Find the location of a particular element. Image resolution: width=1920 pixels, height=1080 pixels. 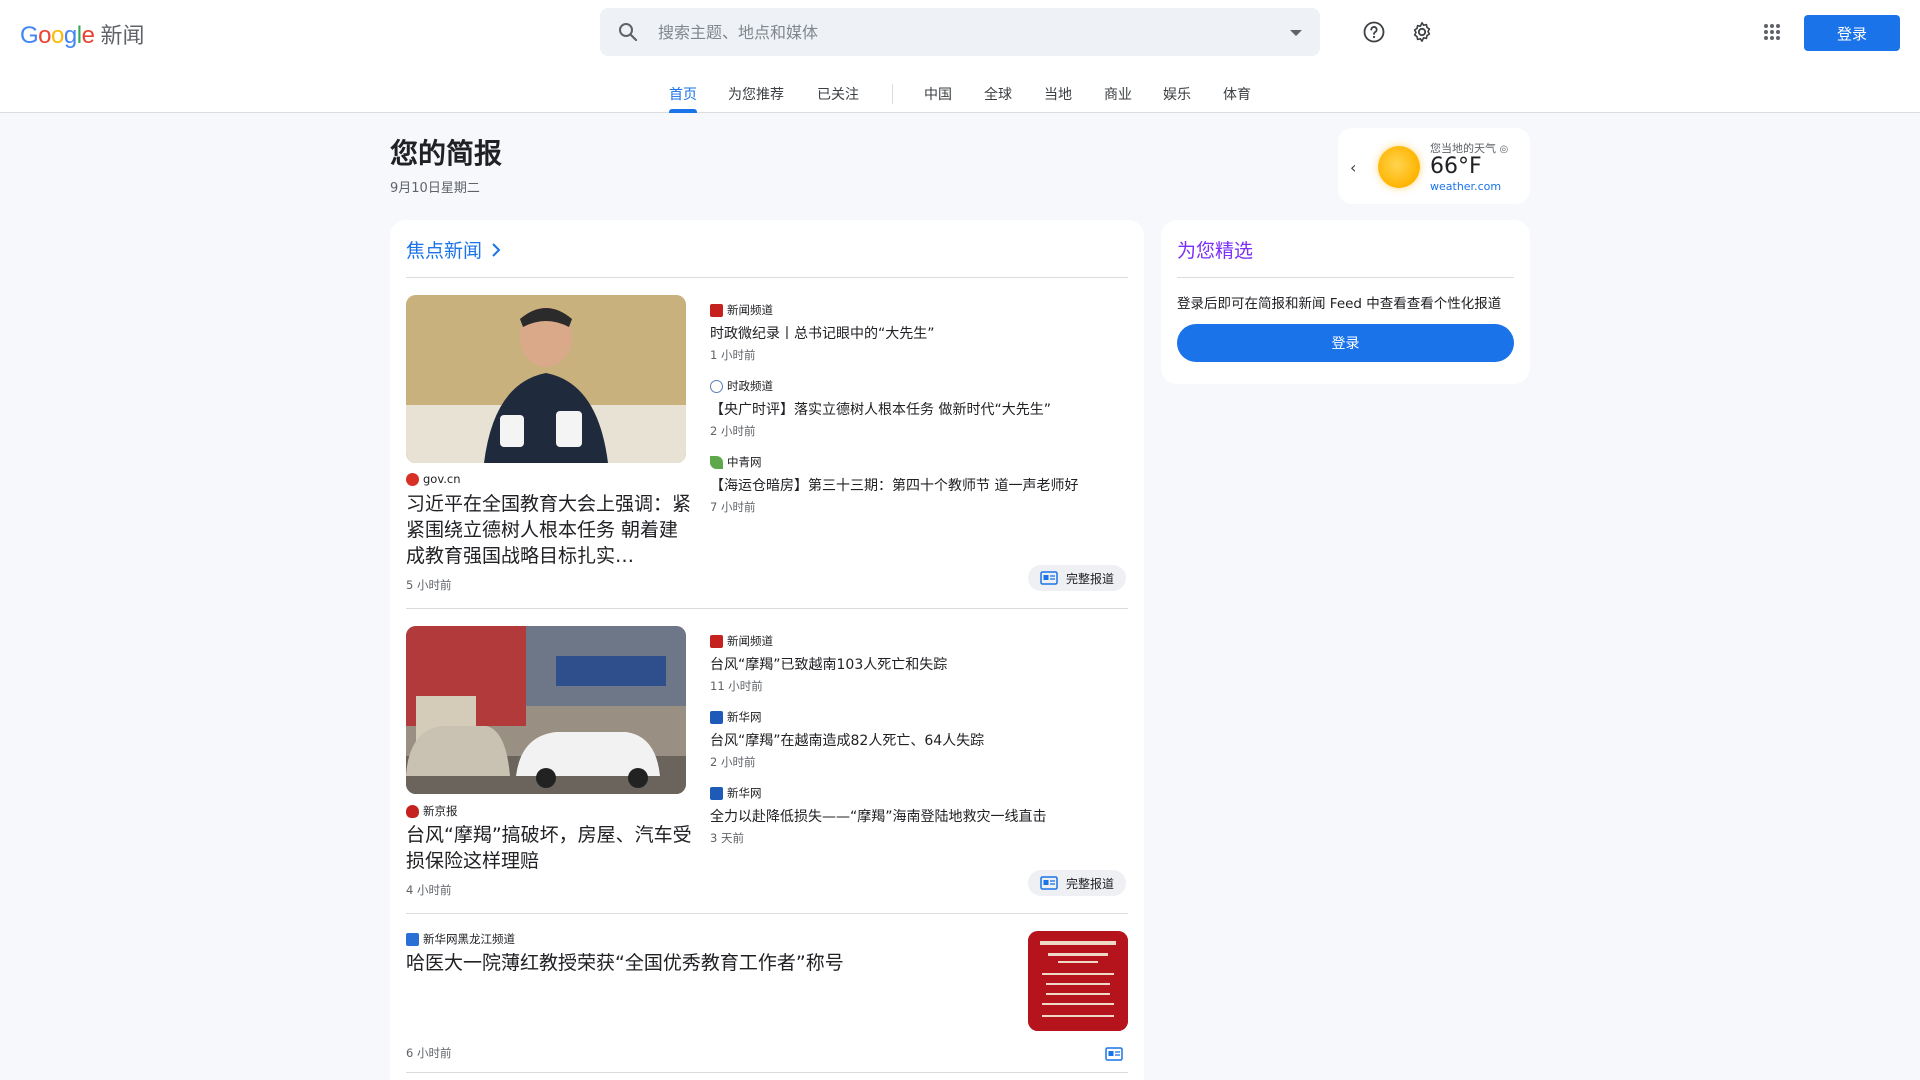

story-3-headline: 哈医大一院薄红教授荣获“全国优秀教育工作者”称号 is located at coordinates (706, 963).